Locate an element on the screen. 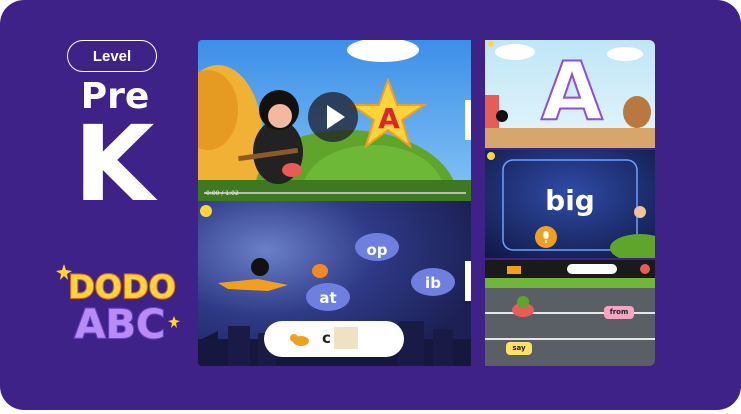  play-icon is located at coordinates (336, 117).